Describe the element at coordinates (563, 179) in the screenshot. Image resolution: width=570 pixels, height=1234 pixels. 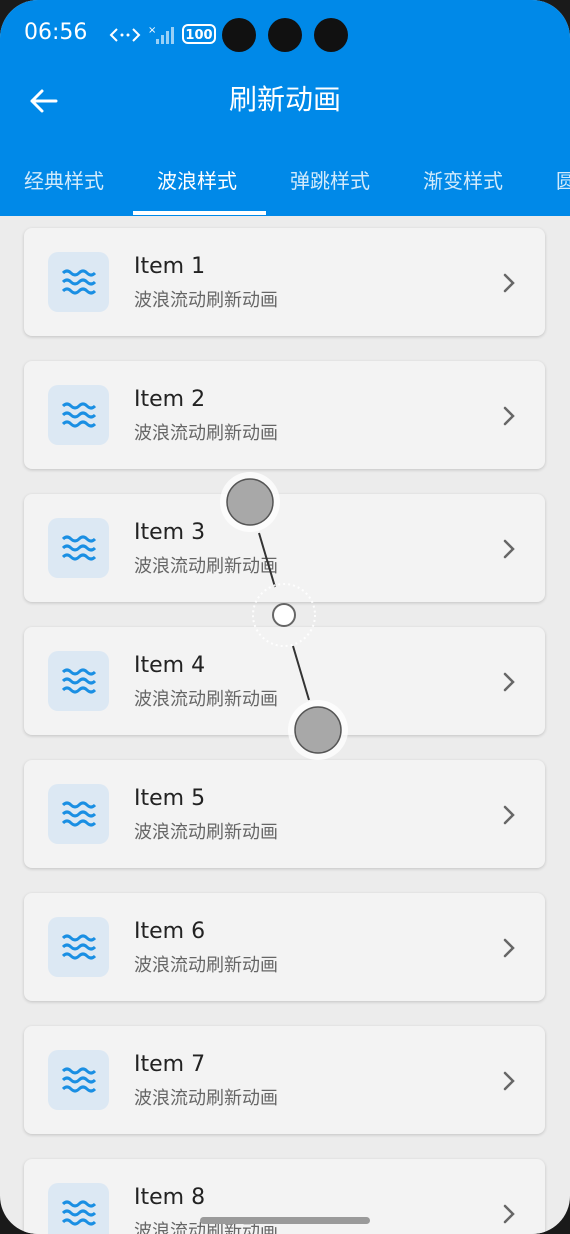
I see `tab-circle: 圆` at that location.